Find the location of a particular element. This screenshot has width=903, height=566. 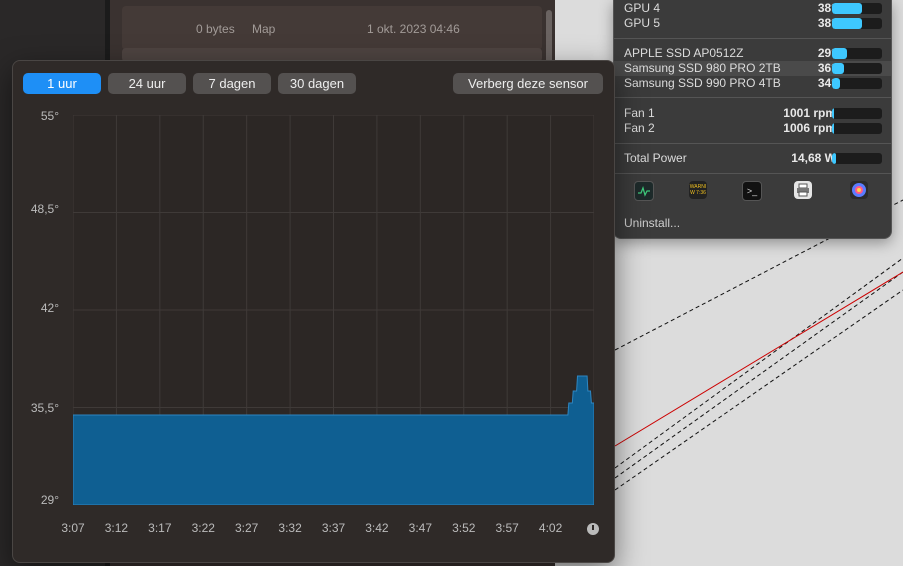

x-tick-label: 3:12 is located at coordinates (116, 528).